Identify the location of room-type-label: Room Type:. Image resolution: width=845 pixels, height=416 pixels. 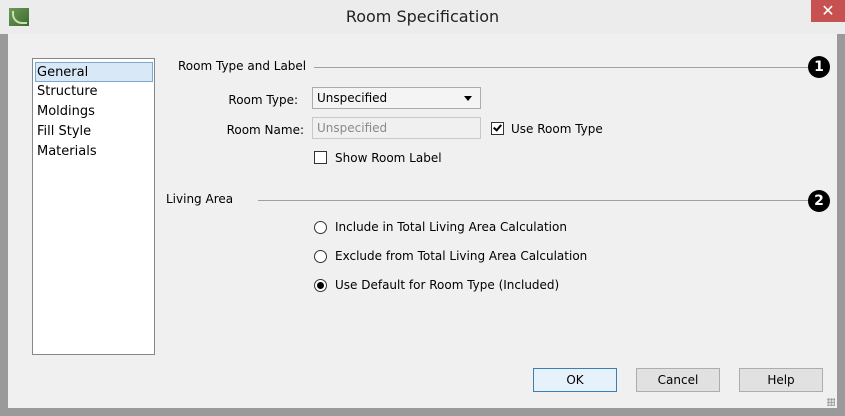
(263, 100).